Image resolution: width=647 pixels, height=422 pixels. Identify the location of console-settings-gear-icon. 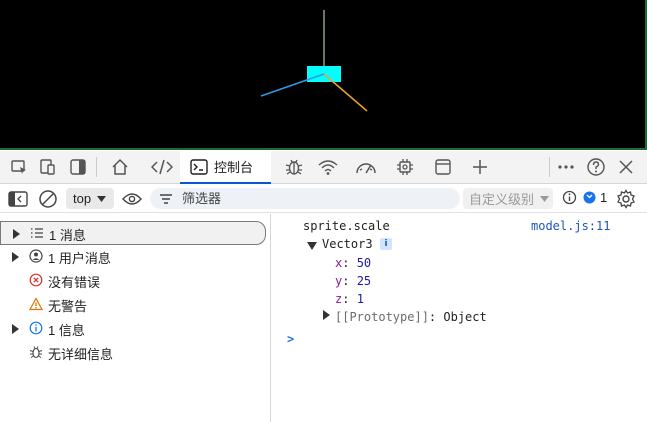
(626, 199).